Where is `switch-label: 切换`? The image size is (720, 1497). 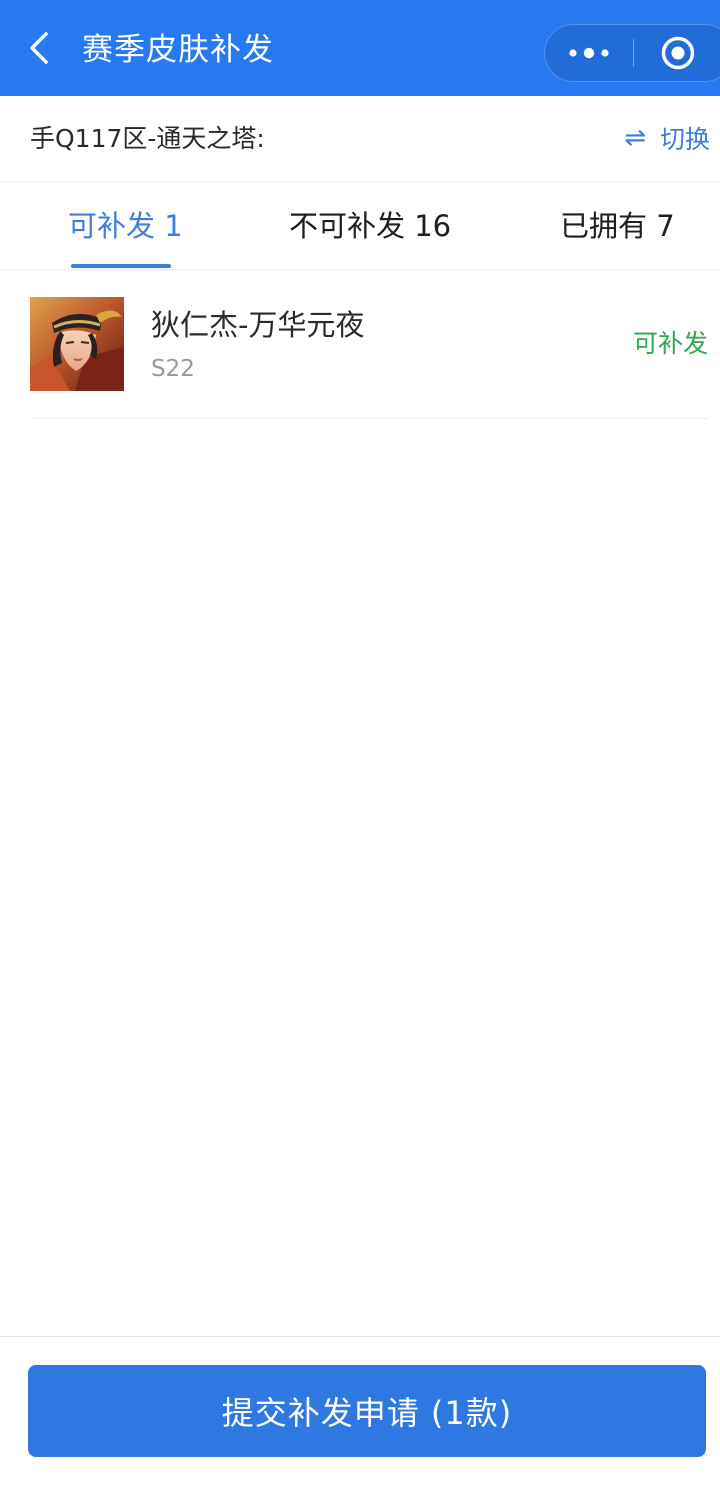 switch-label: 切换 is located at coordinates (684, 139).